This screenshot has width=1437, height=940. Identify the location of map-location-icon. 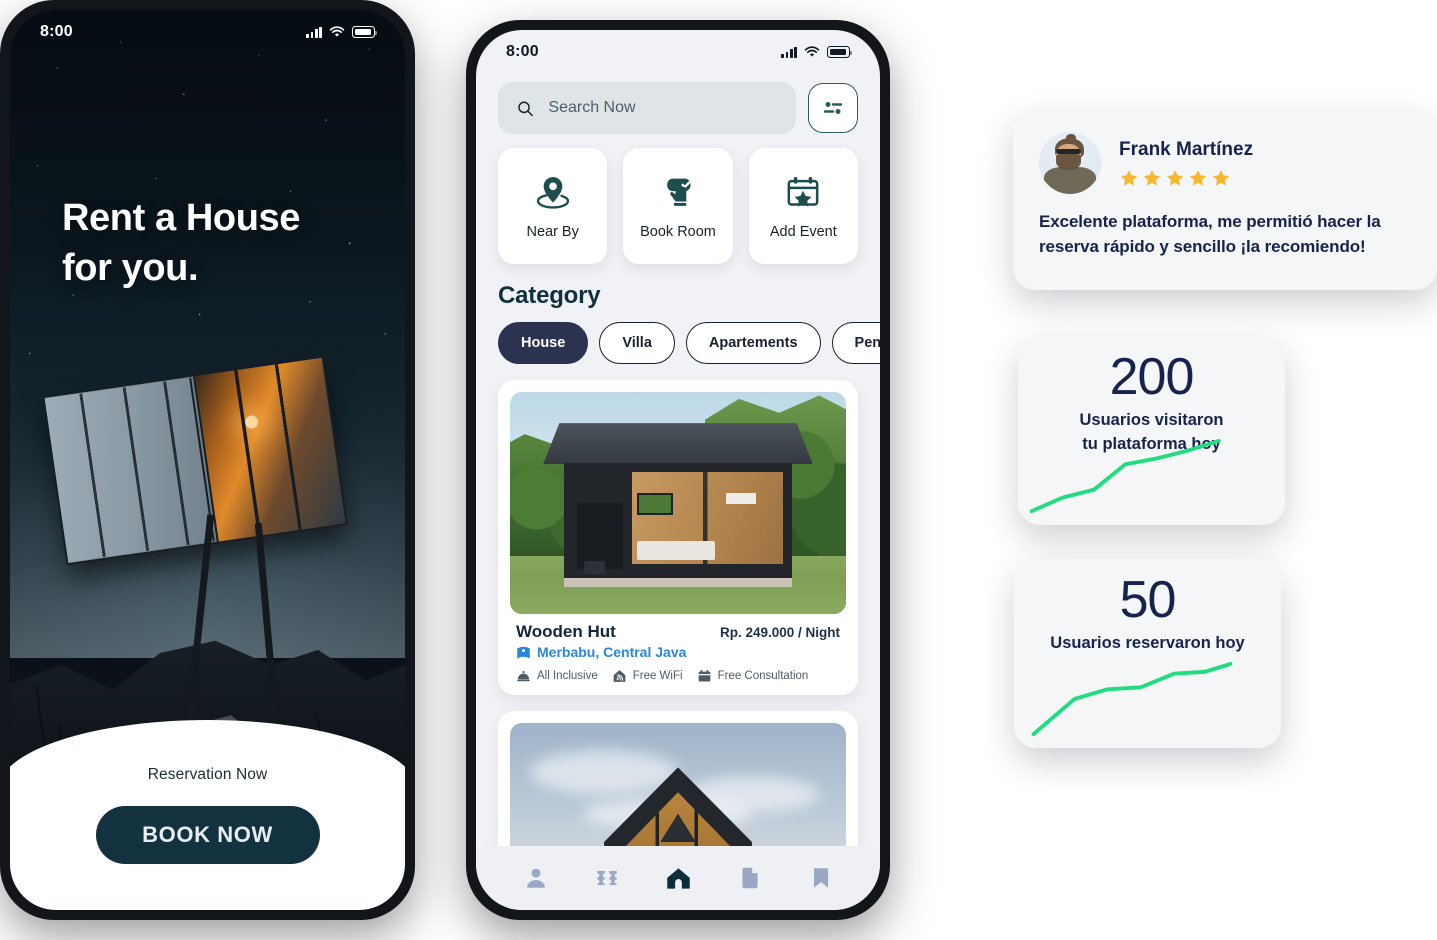
(523, 652).